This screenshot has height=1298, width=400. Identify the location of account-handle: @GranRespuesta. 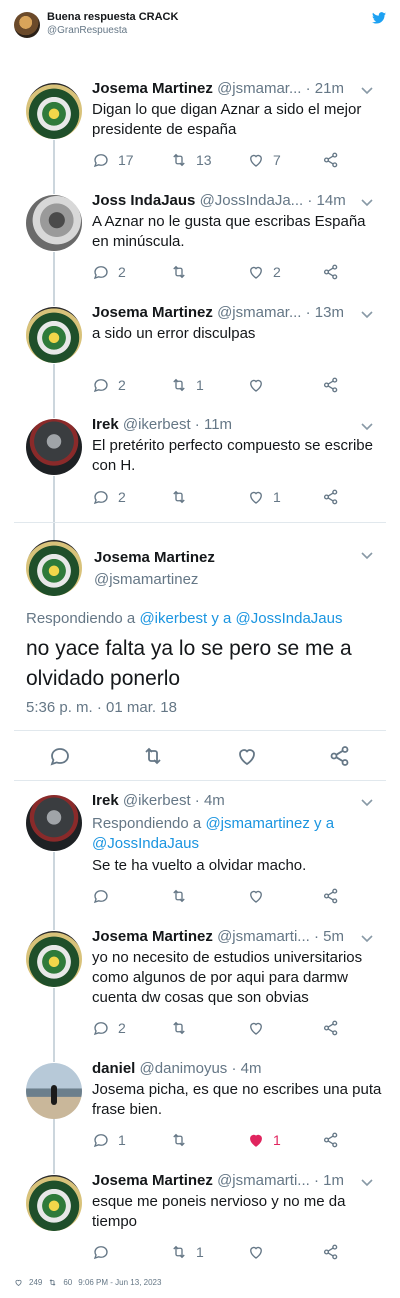
(87, 30).